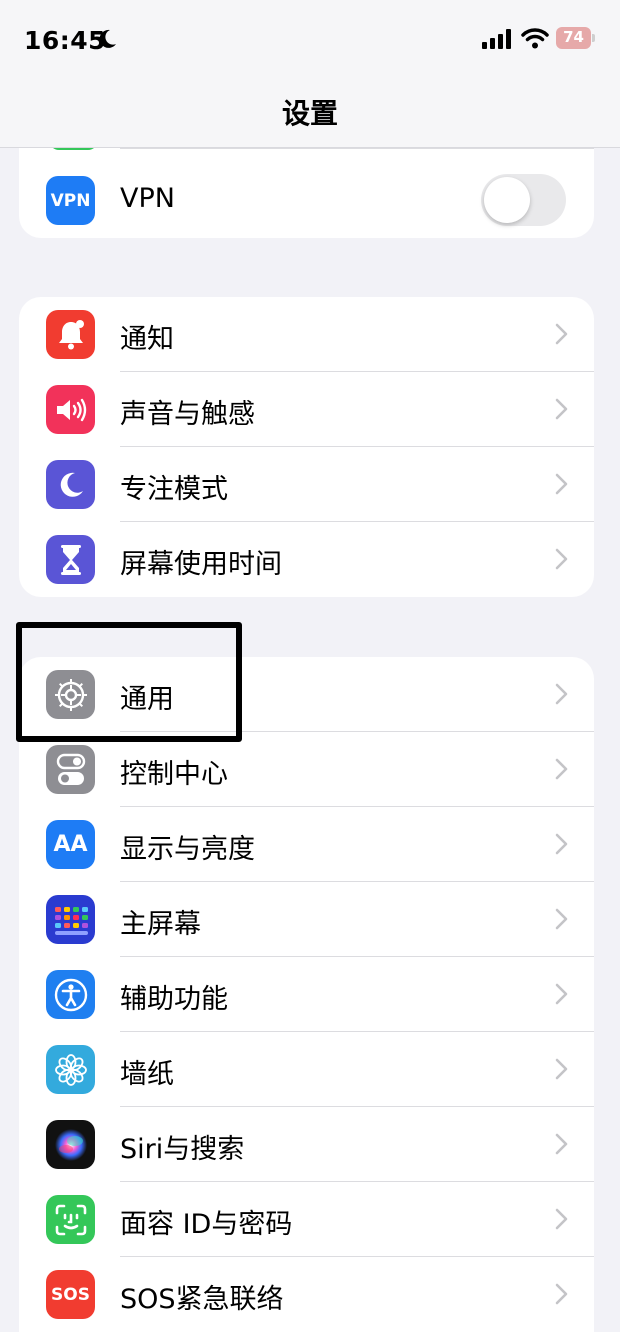  Describe the element at coordinates (201, 564) in the screenshot. I see `row-label: 屏幕使用时间` at that location.